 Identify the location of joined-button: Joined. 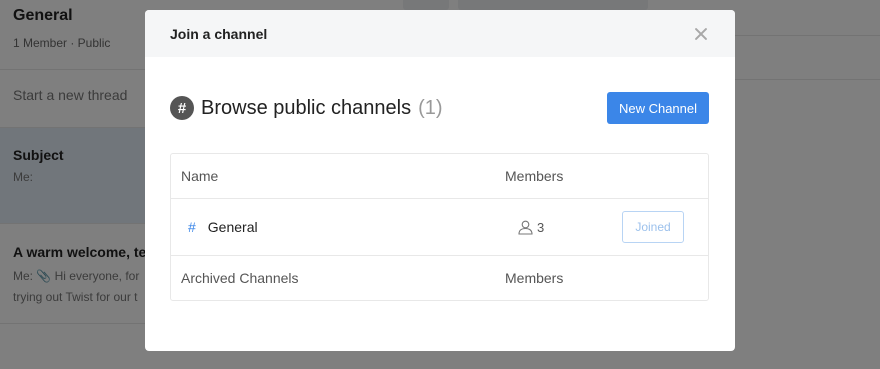
(653, 227).